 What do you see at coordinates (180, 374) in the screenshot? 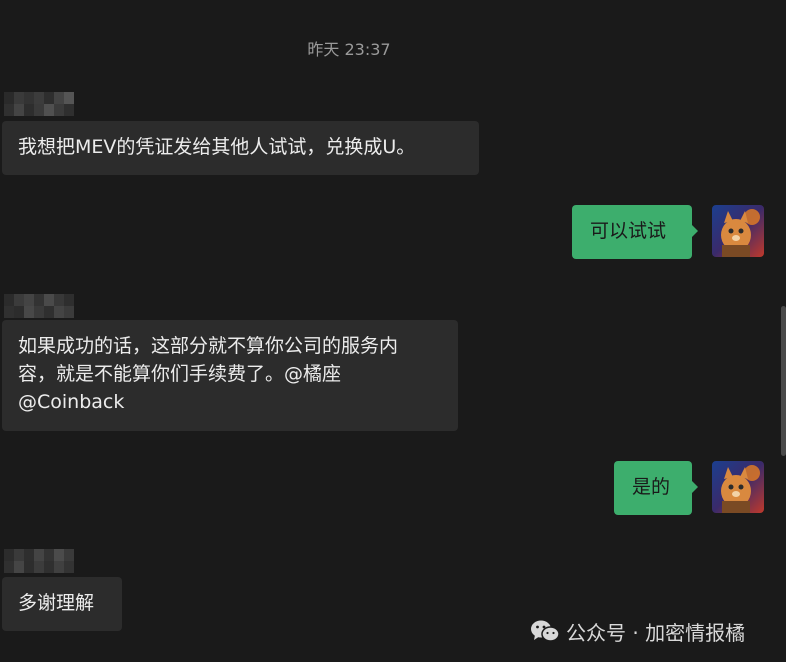
I see `message-text-line: 容，就是不能算你们手续费了。@橘座` at bounding box center [180, 374].